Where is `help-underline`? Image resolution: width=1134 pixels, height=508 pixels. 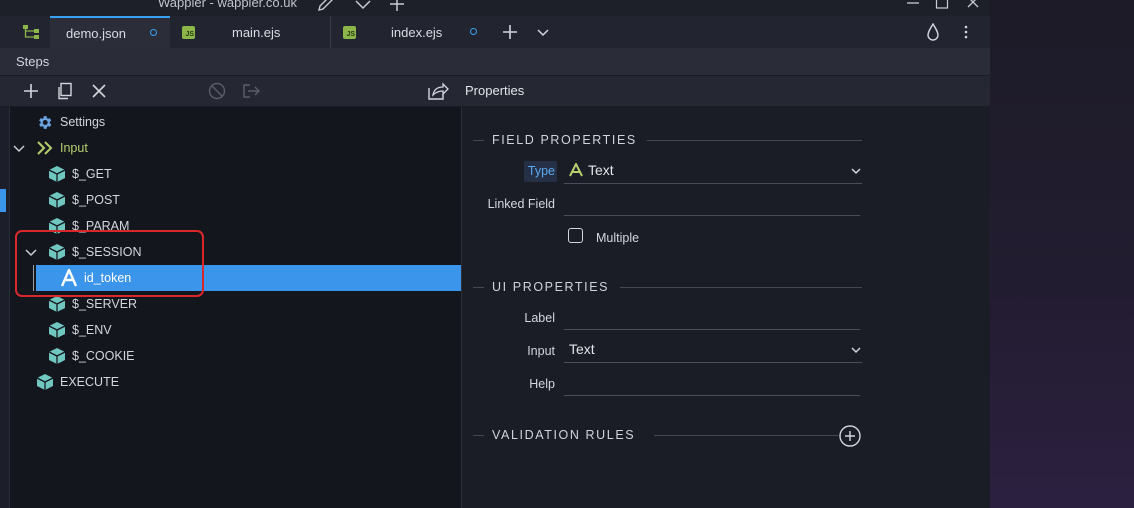 help-underline is located at coordinates (712, 395).